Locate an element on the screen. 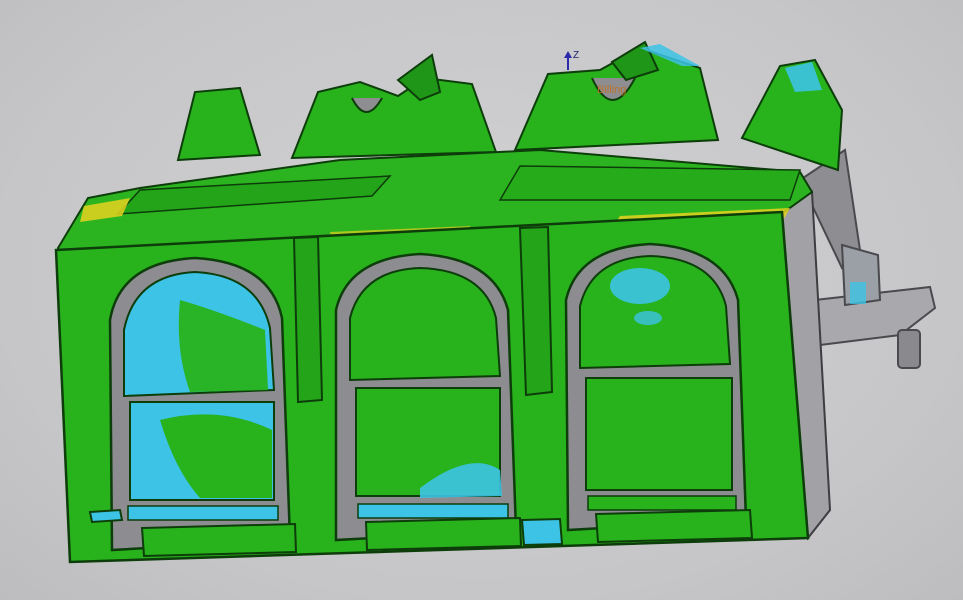 Image resolution: width=963 pixels, height=600 pixels. z-axis-label: Z is located at coordinates (576, 55).